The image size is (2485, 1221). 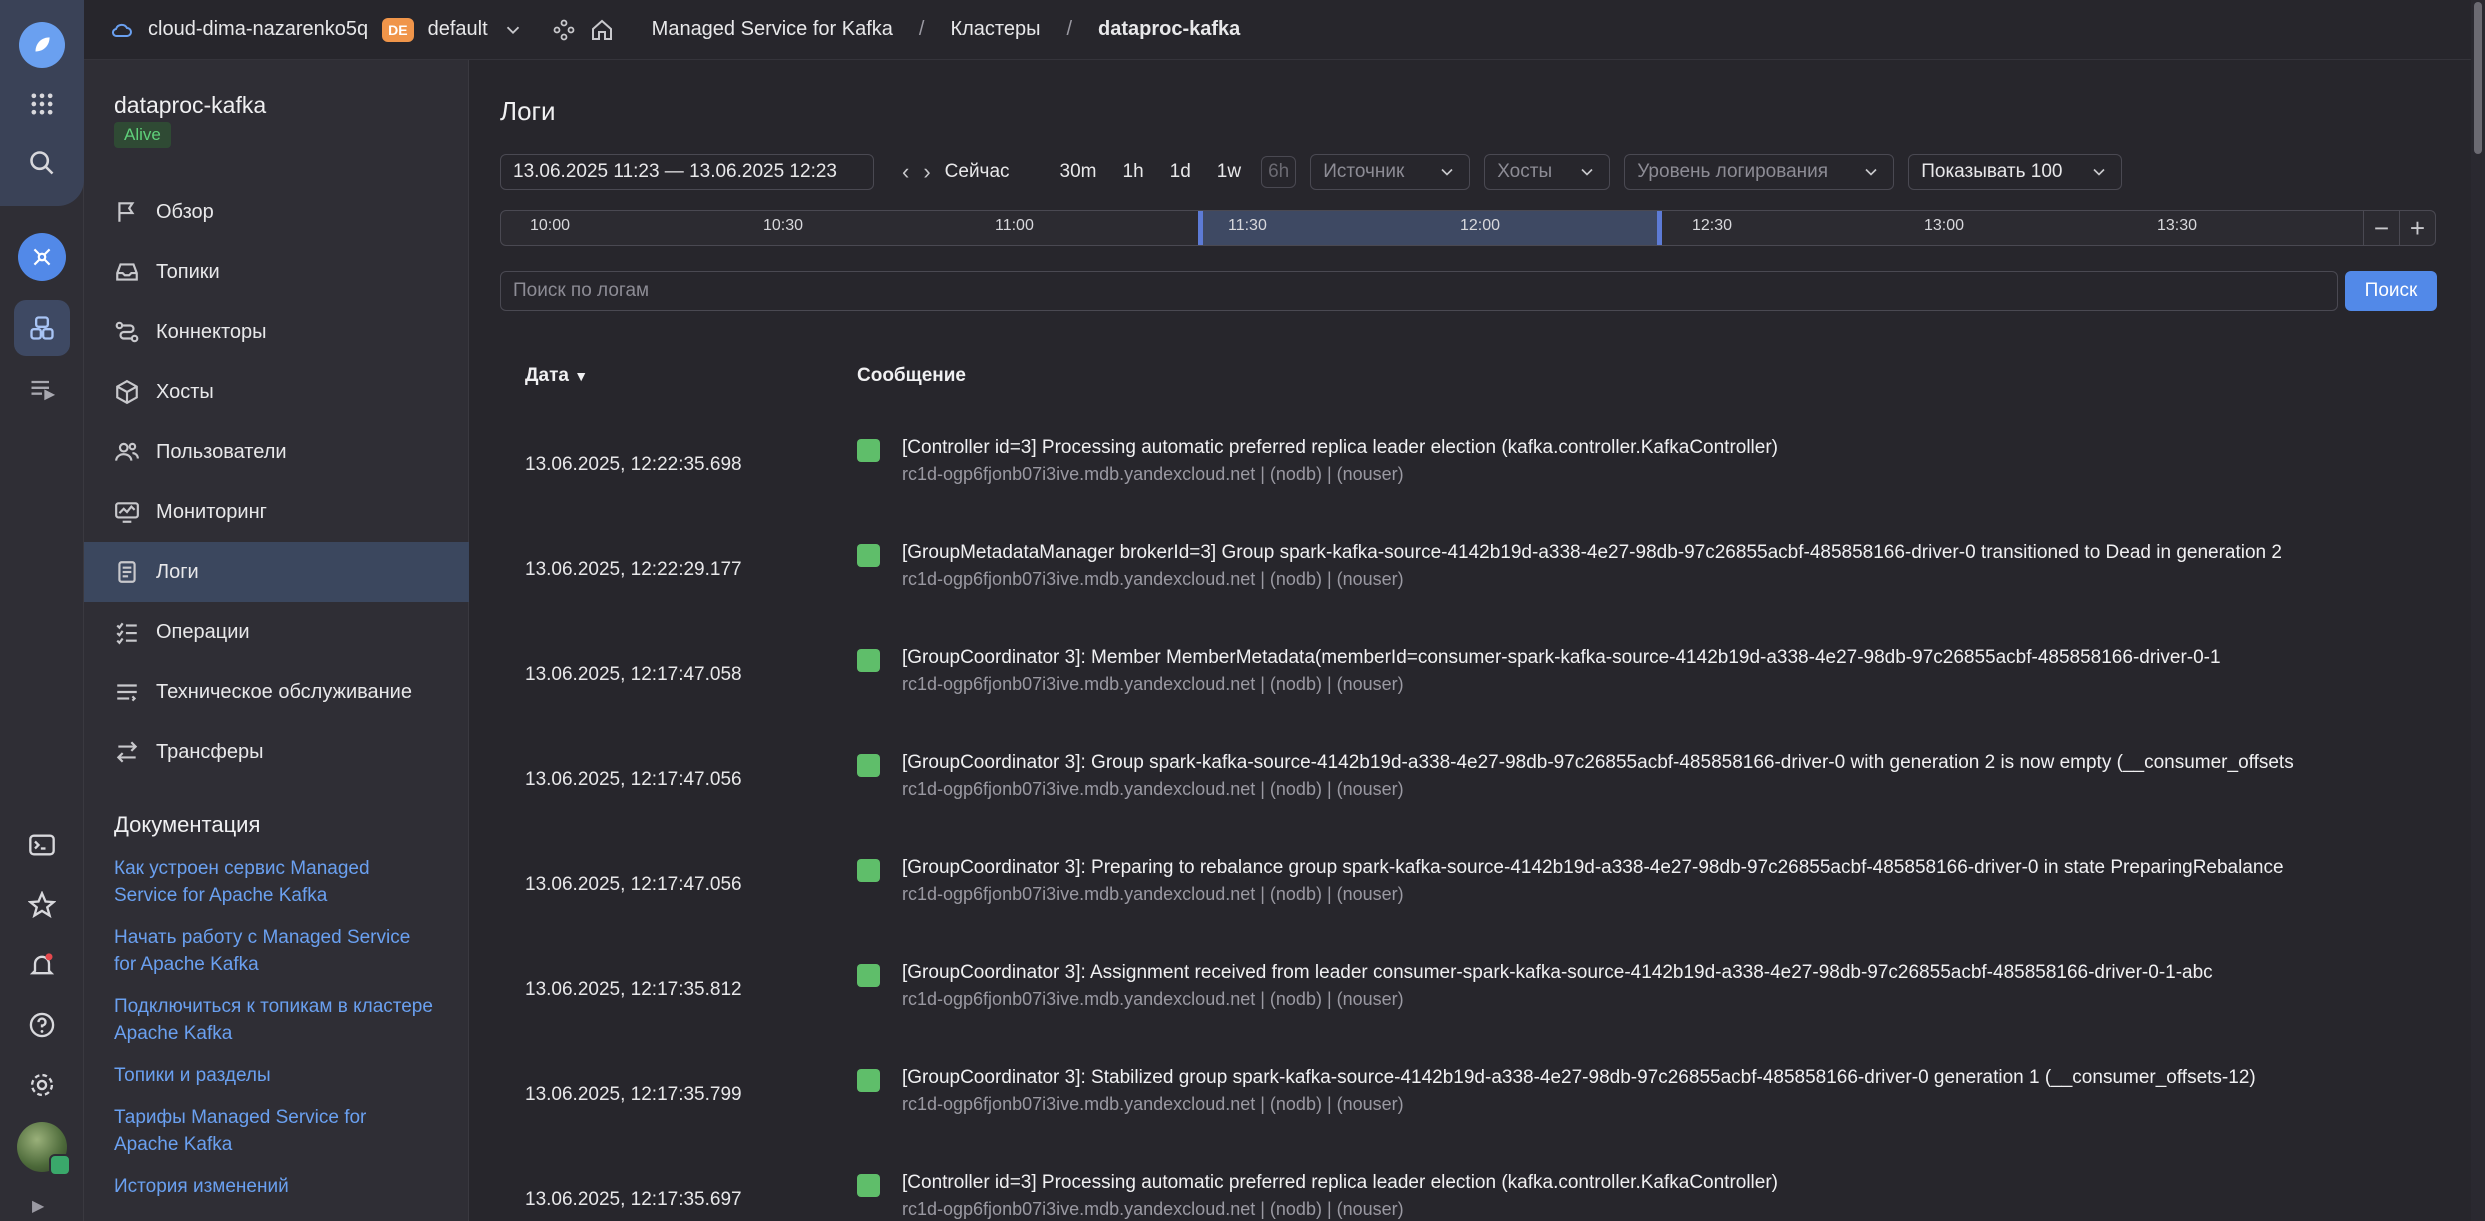 I want to click on range-1w-button: 1w, so click(x=1229, y=172).